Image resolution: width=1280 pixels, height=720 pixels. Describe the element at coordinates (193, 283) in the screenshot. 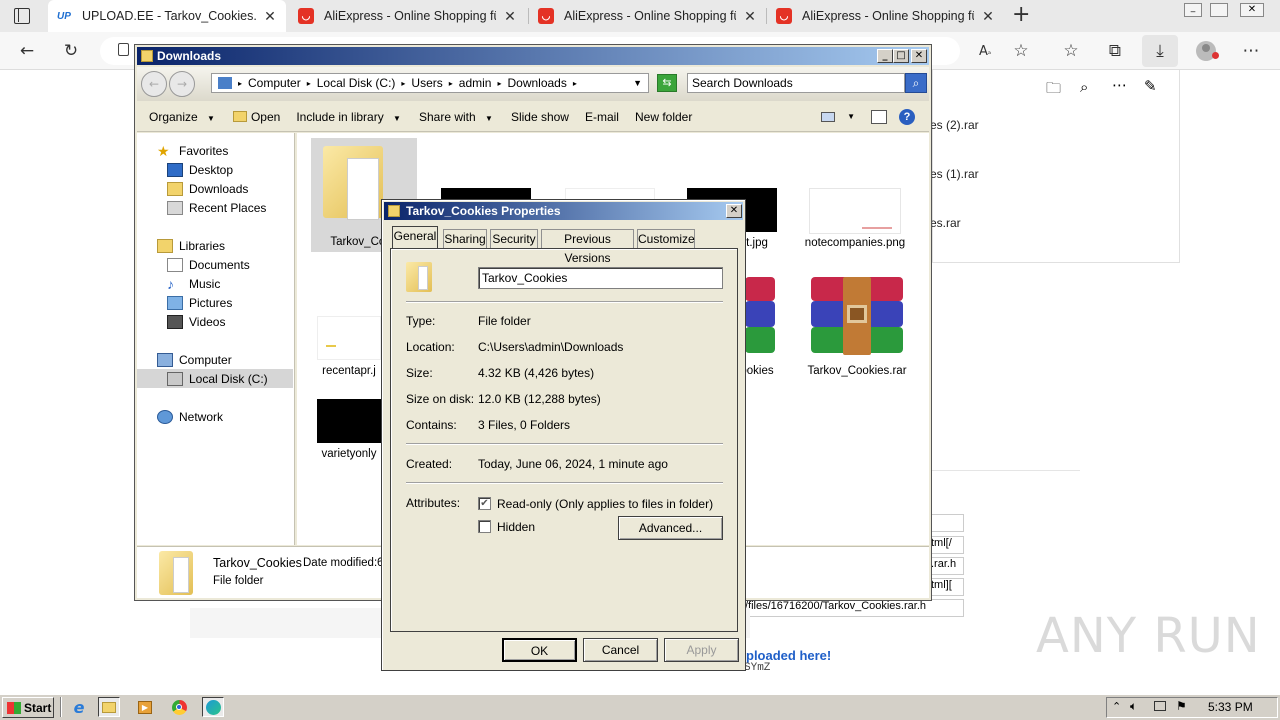

I see `nav-music: ♪ Music` at that location.